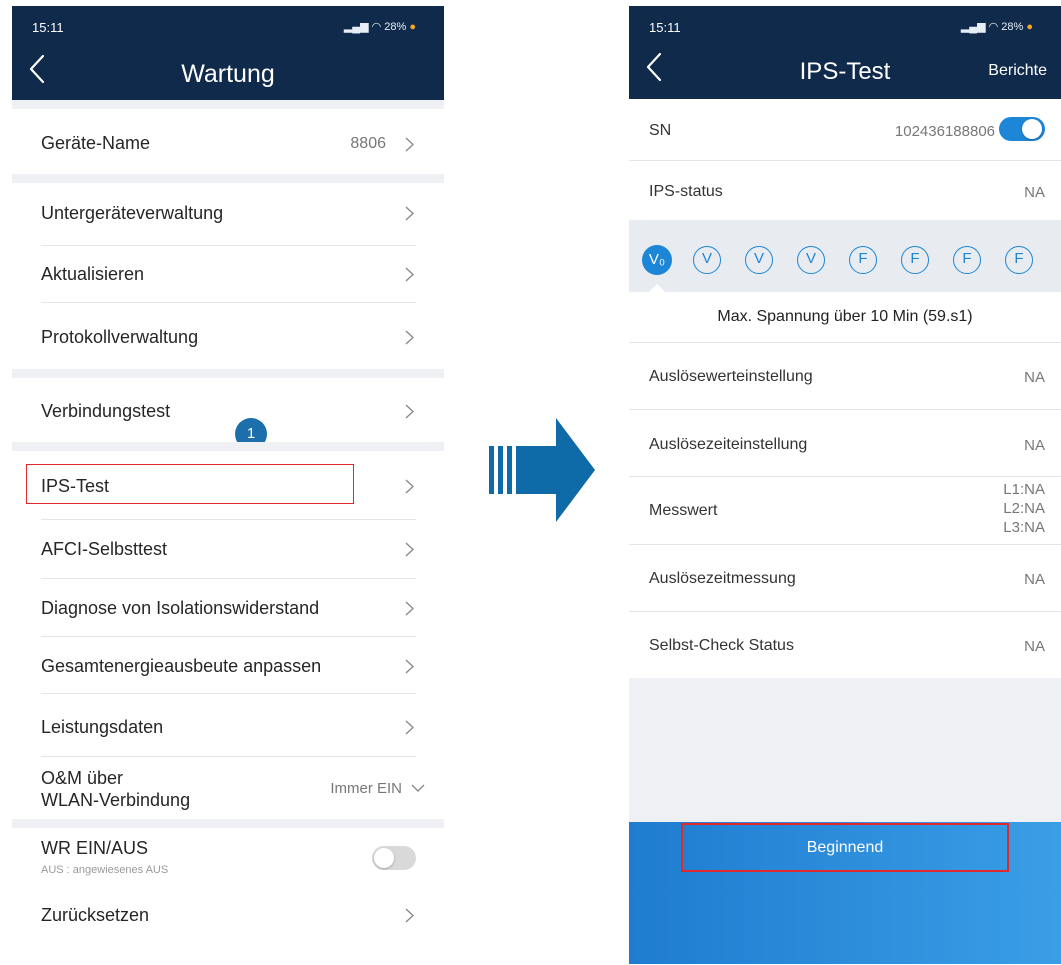 The height and width of the screenshot is (965, 1061). Describe the element at coordinates (102, 727) in the screenshot. I see `row-label: Leistungsdaten` at that location.